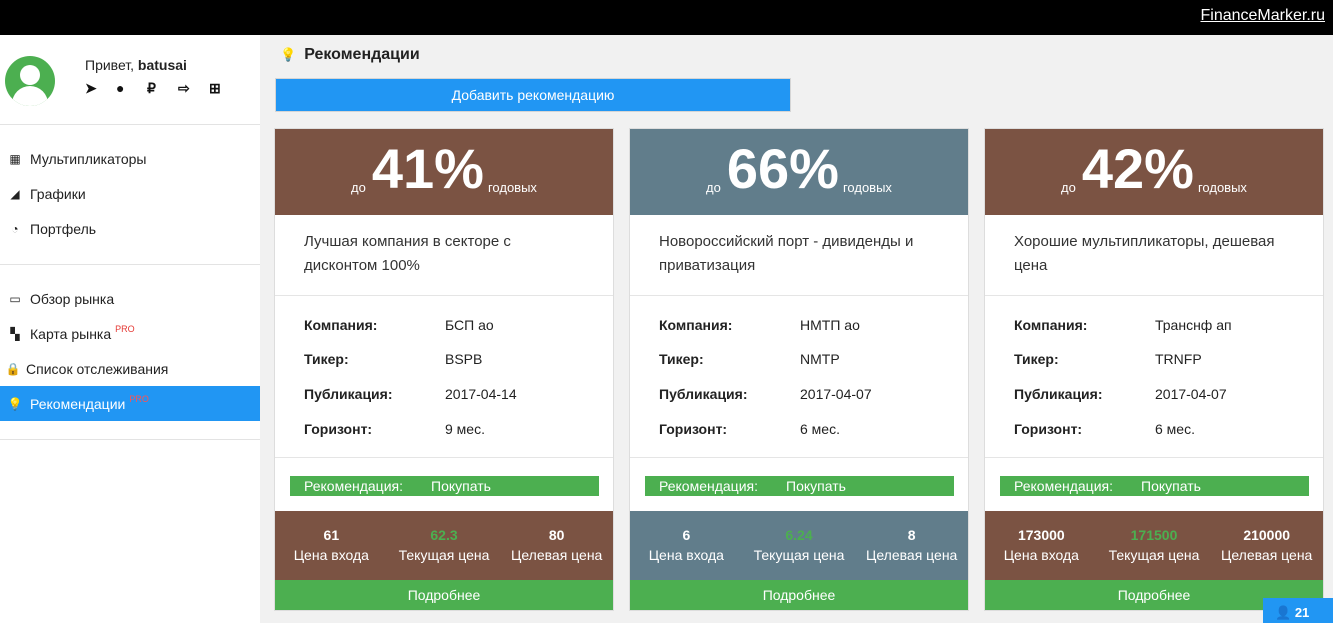  What do you see at coordinates (686, 535) in the screenshot?
I see `entry-price-value: 6` at bounding box center [686, 535].